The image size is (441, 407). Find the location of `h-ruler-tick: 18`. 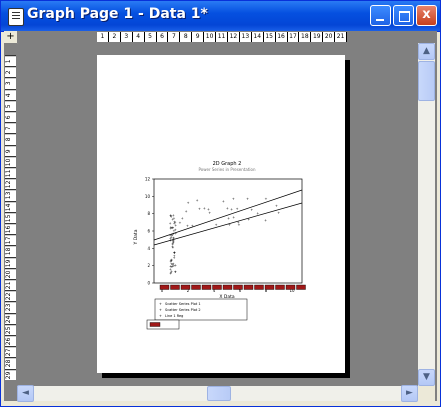

h-ruler-tick: 18 is located at coordinates (305, 37).